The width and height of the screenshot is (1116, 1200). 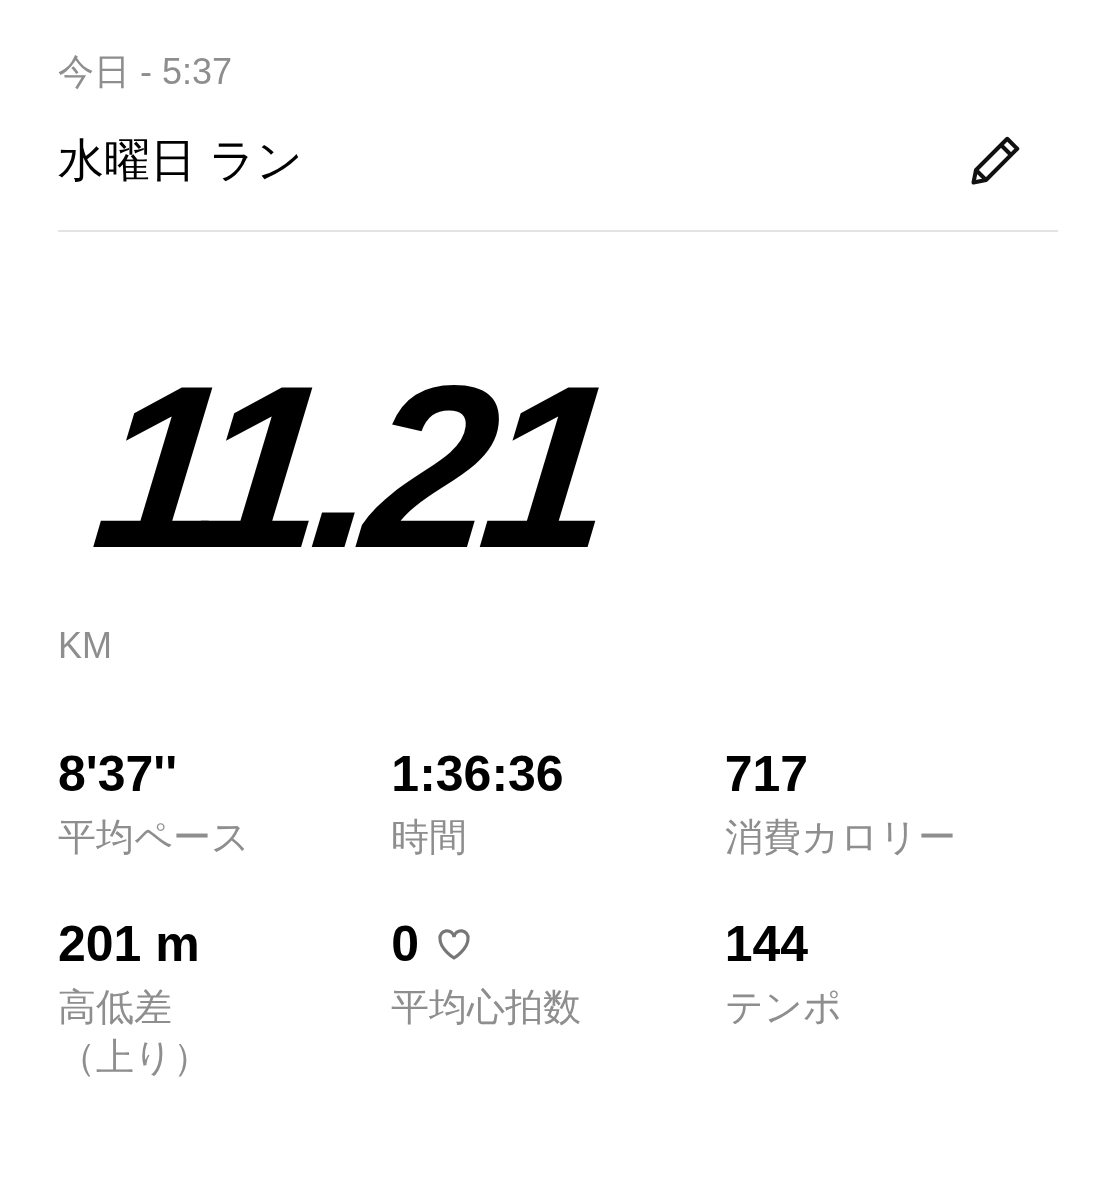 What do you see at coordinates (134, 1032) in the screenshot?
I see `stat-label: 高低差 （上り）` at bounding box center [134, 1032].